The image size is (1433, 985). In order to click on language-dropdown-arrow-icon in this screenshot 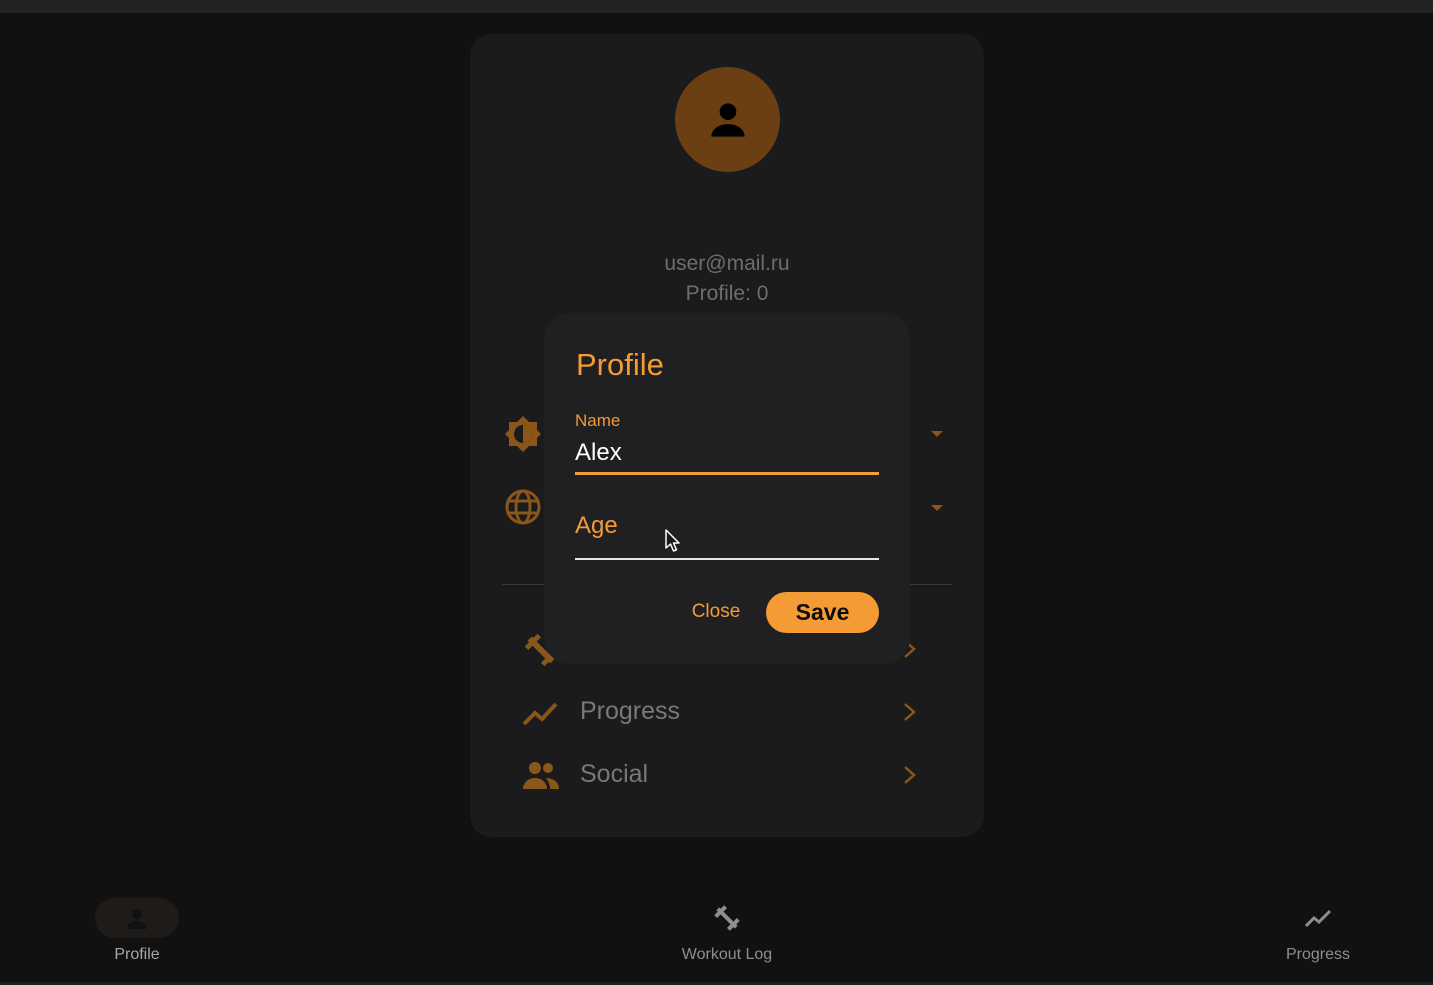, I will do `click(937, 508)`.